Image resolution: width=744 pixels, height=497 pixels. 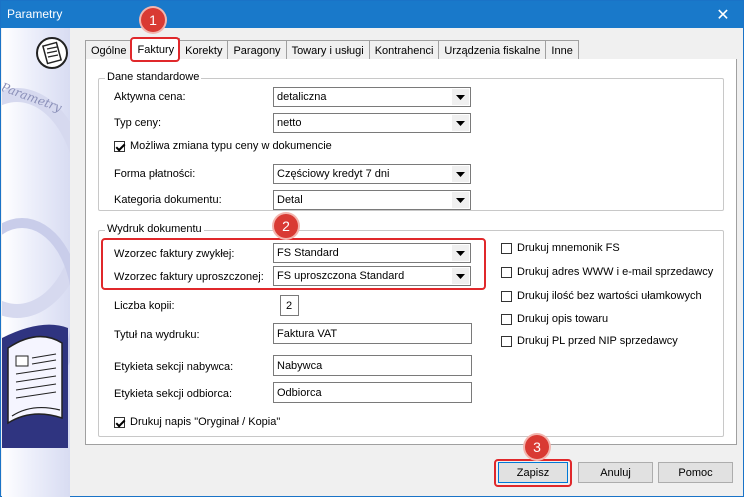 What do you see at coordinates (168, 200) in the screenshot?
I see `kategoria-label: Kategoria dokumentu:` at bounding box center [168, 200].